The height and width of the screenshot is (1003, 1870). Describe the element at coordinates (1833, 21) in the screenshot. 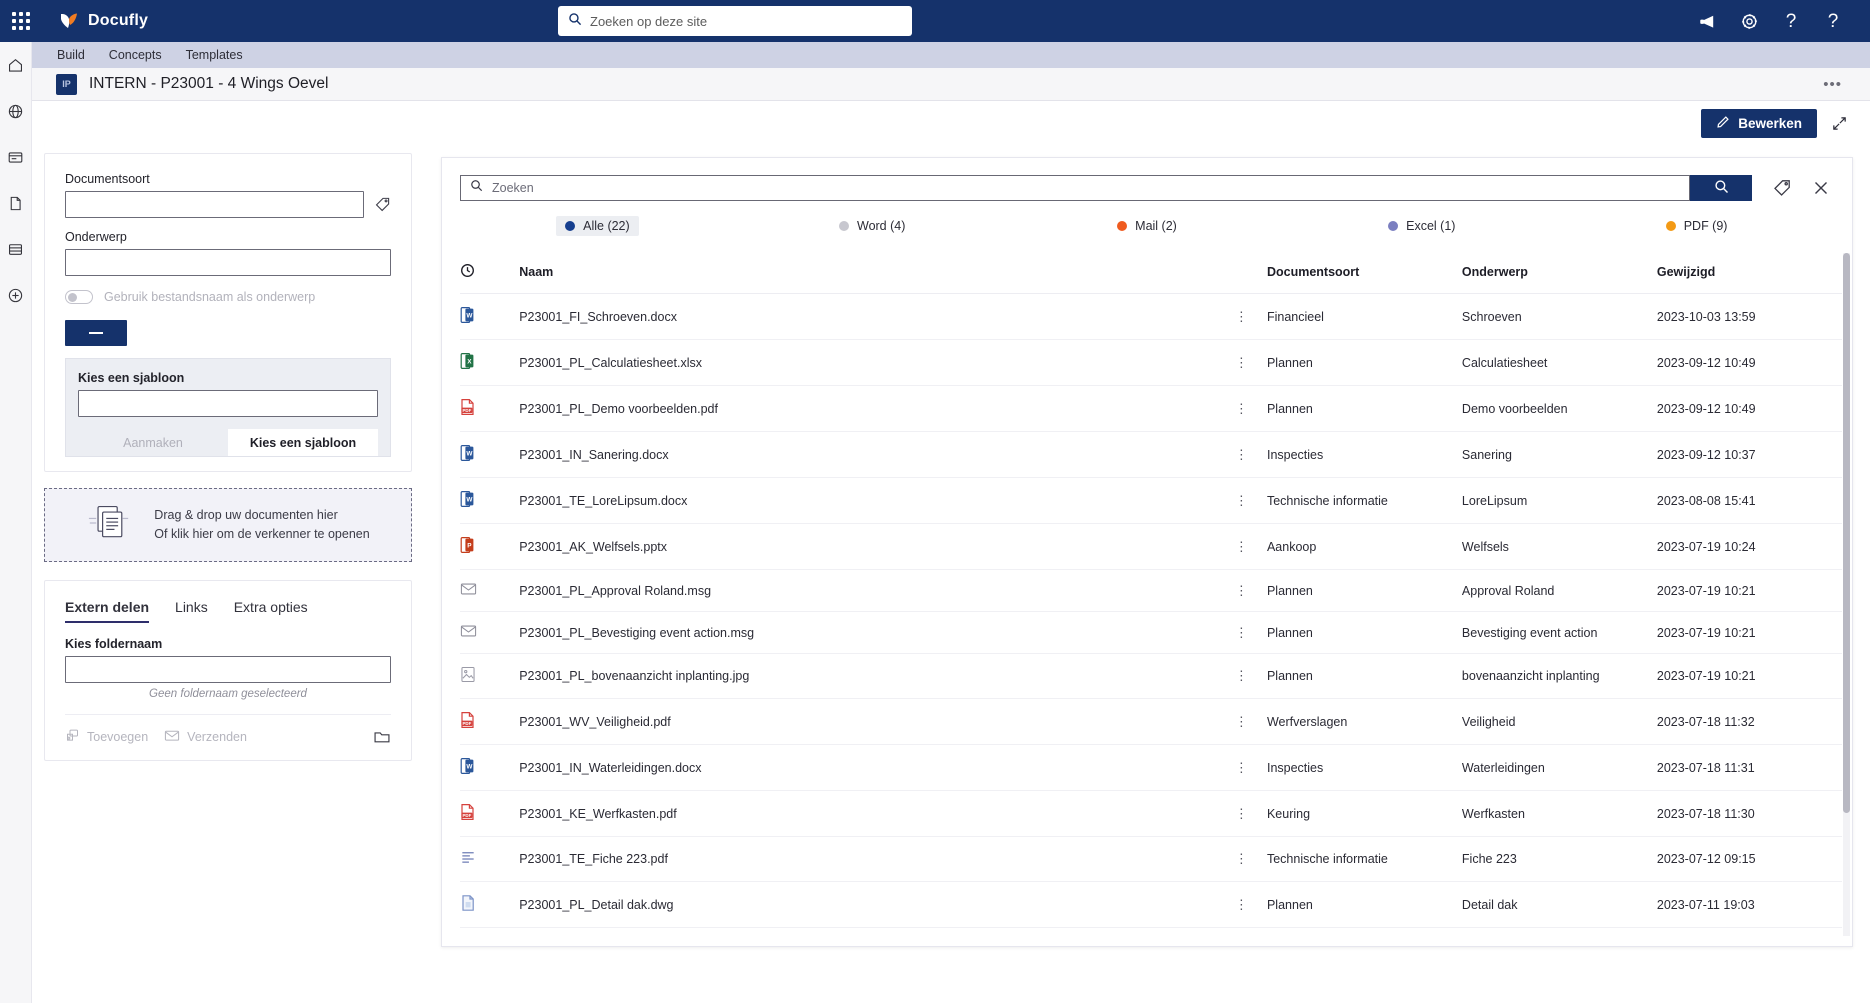

I see `question-icon: ?` at that location.